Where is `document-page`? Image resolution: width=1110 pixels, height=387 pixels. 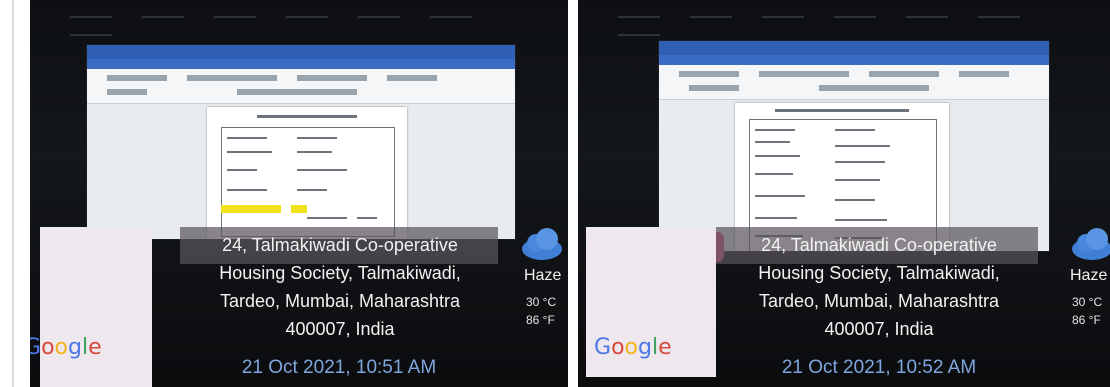 document-page is located at coordinates (307, 173).